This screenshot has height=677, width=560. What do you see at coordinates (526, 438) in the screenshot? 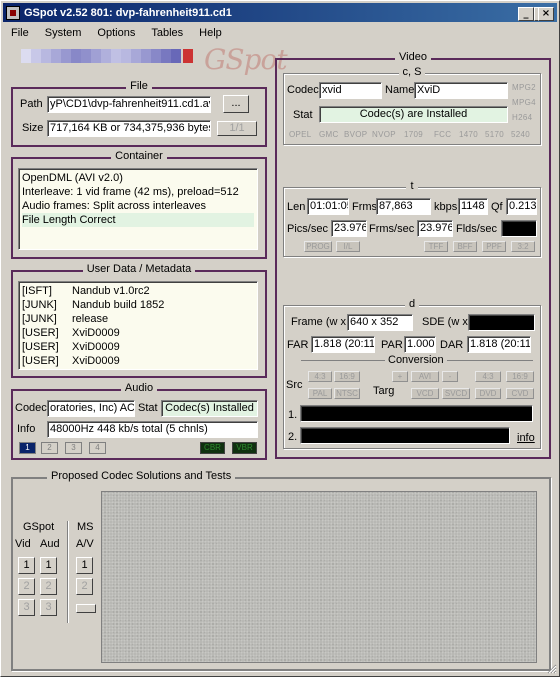
I see `info-link: info` at bounding box center [526, 438].